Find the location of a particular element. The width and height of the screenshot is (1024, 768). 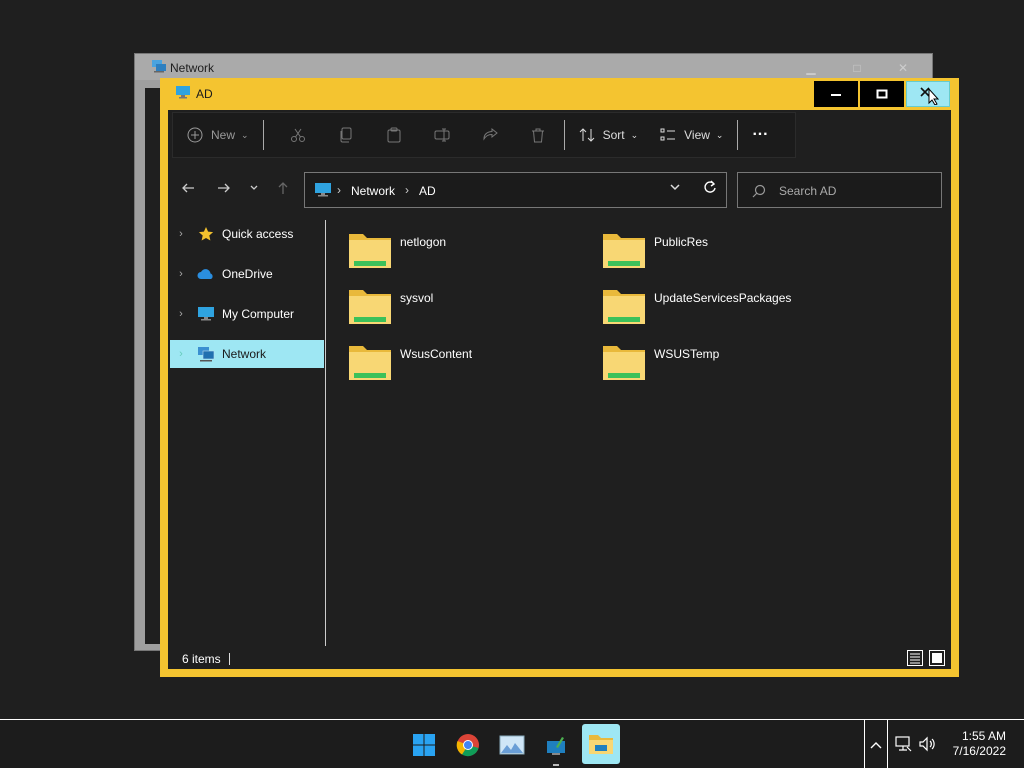

nav-item-my-computer: › My Computer is located at coordinates (247, 314).